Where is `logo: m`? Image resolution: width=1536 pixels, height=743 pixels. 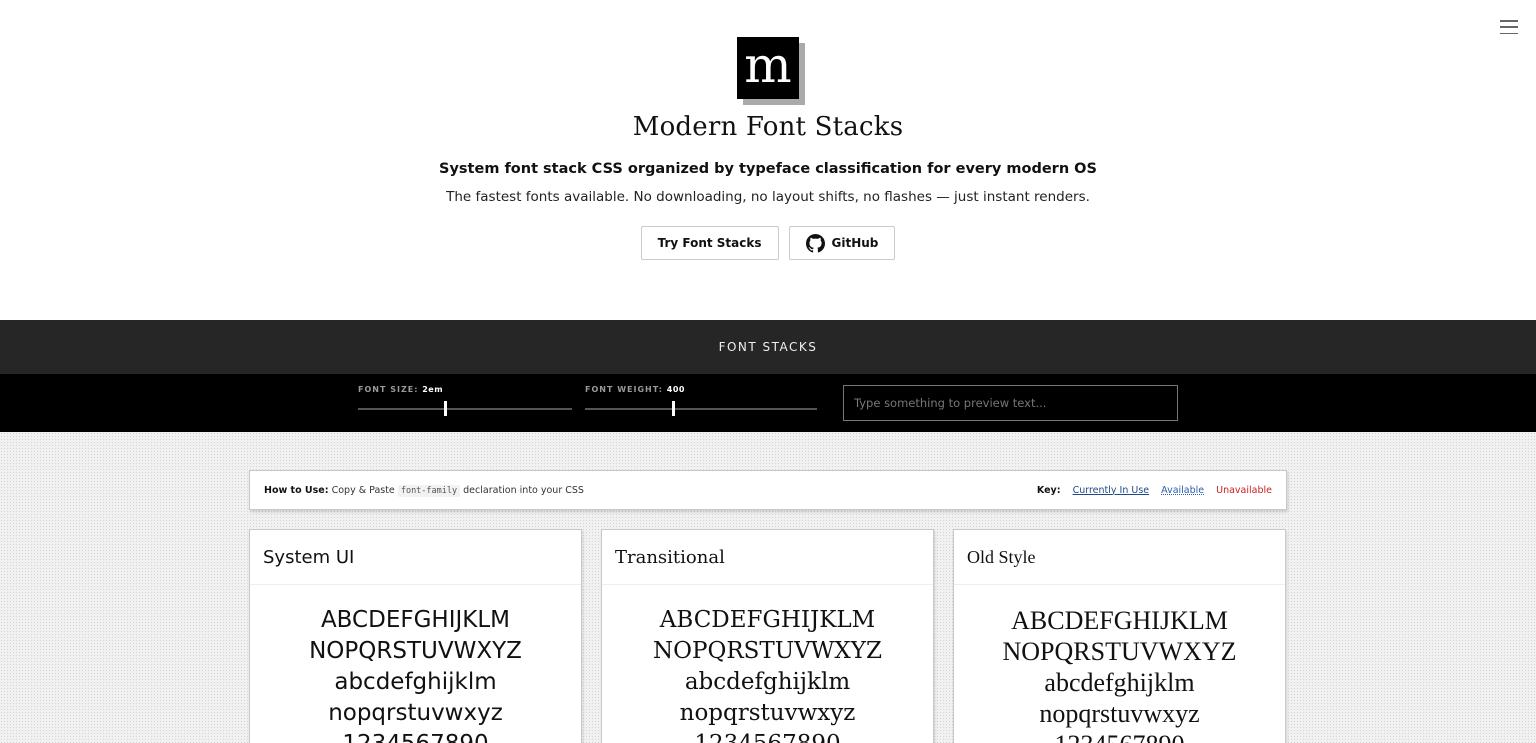 logo: m is located at coordinates (768, 68).